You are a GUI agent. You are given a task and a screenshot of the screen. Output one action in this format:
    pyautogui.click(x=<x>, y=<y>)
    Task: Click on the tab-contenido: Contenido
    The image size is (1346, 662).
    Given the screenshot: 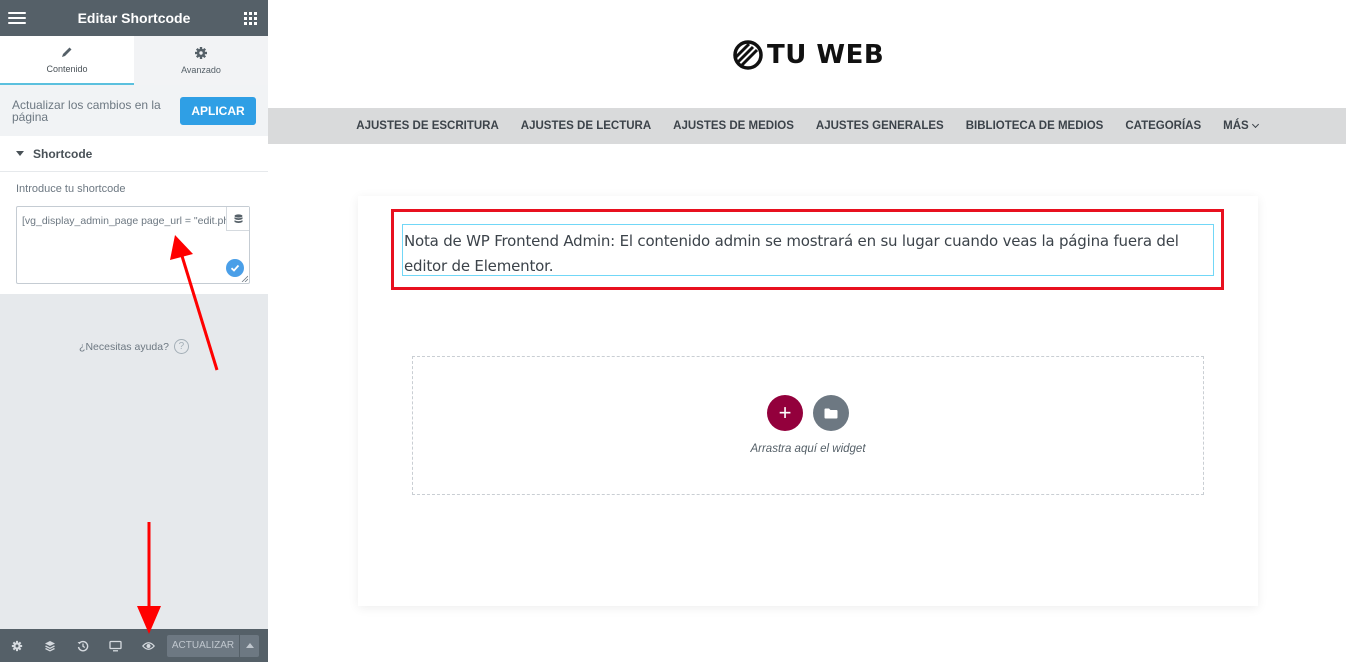 What is the action you would take?
    pyautogui.click(x=67, y=60)
    